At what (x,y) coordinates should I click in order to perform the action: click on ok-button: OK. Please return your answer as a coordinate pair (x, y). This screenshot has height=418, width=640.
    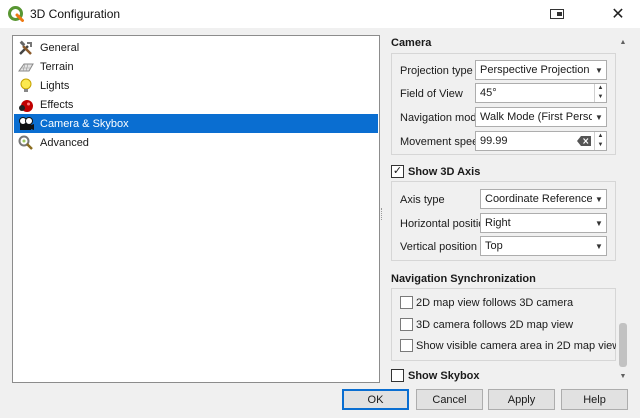
    Looking at the image, I should click on (375, 399).